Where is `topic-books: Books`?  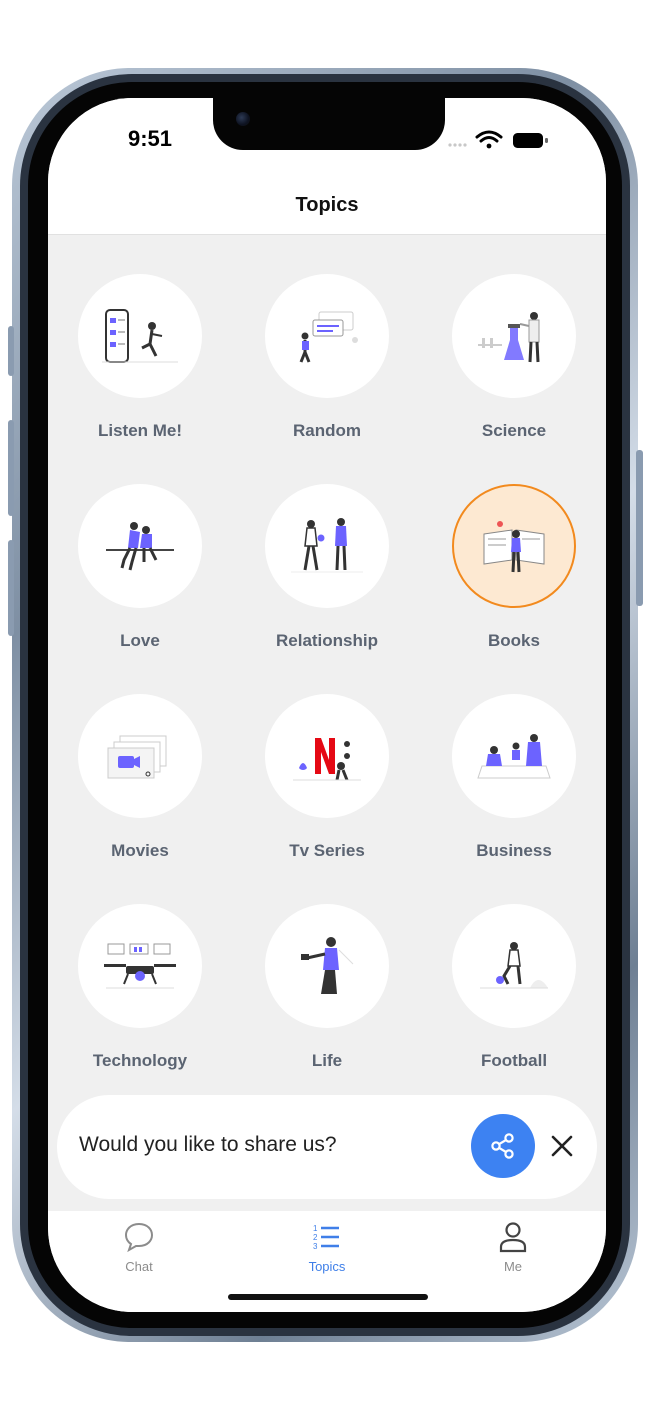 topic-books: Books is located at coordinates (514, 547).